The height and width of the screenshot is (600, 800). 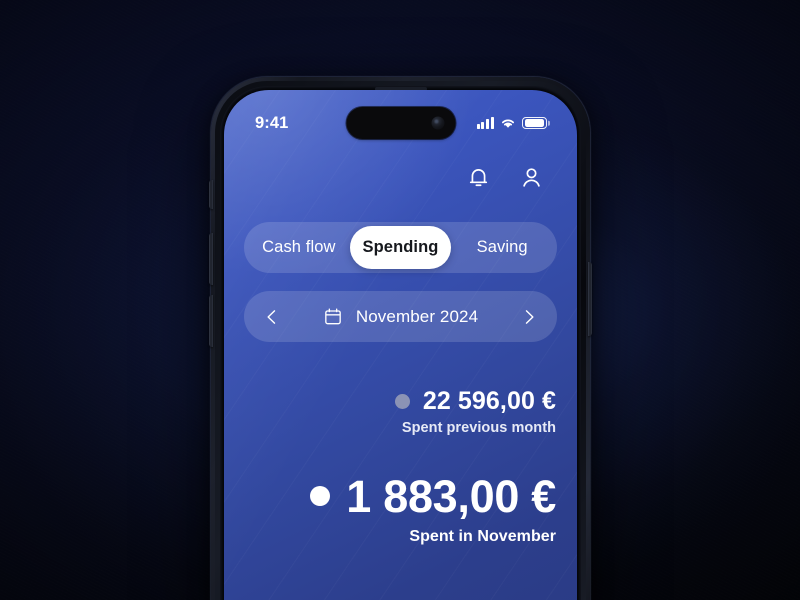 I want to click on battery-full-icon, so click(x=534, y=123).